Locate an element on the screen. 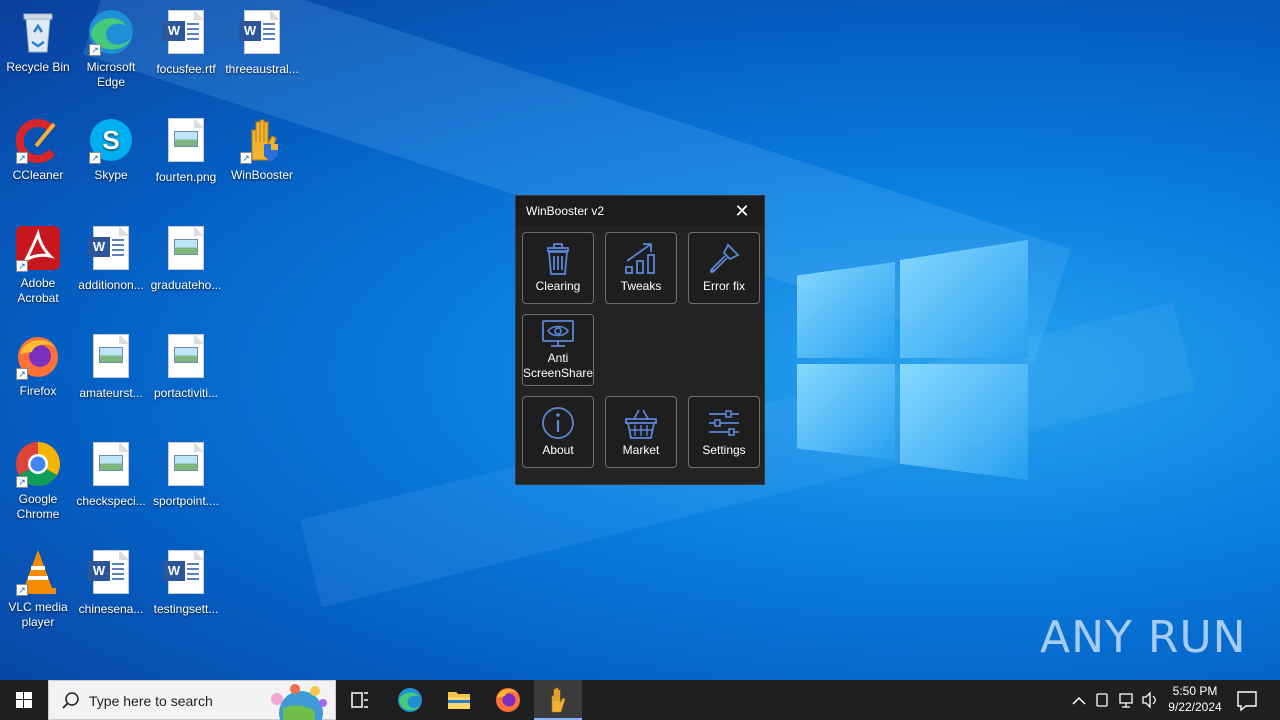 The width and height of the screenshot is (1280, 720). edge-icon is located at coordinates (410, 700).